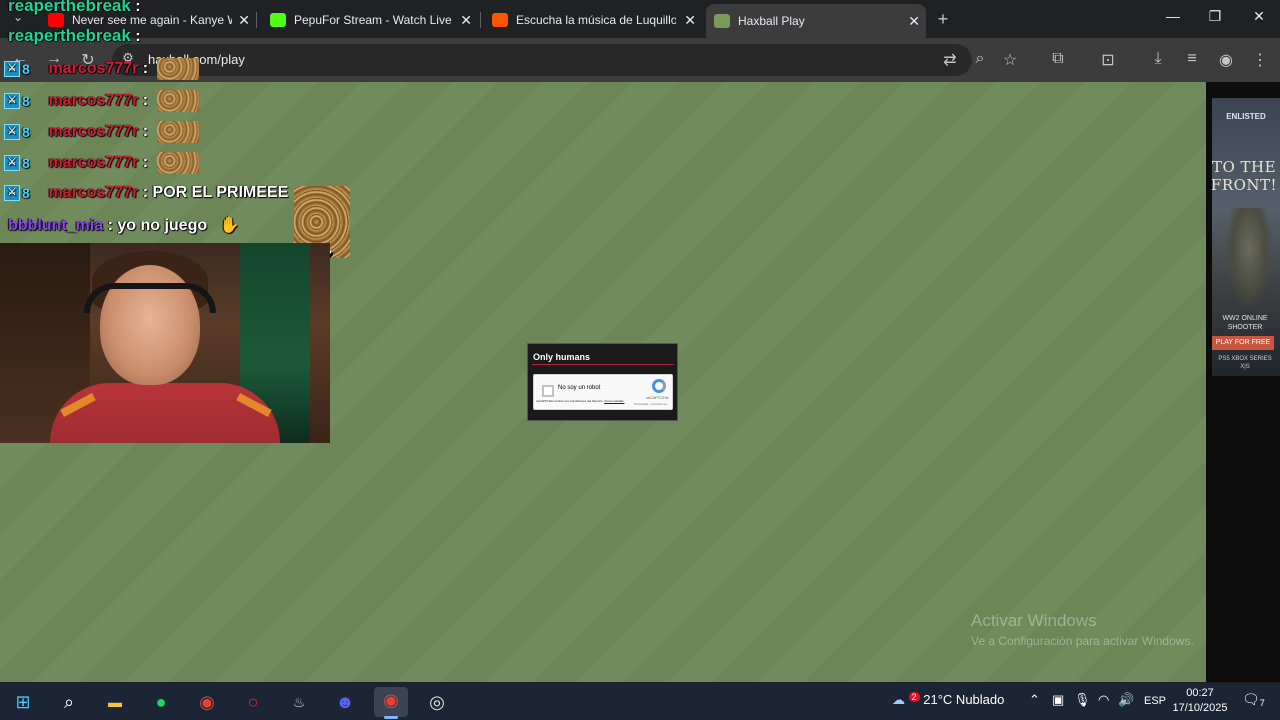 This screenshot has height=720, width=1280. What do you see at coordinates (1253, 699) in the screenshot?
I see `notification-center-icon: 🗨7` at bounding box center [1253, 699].